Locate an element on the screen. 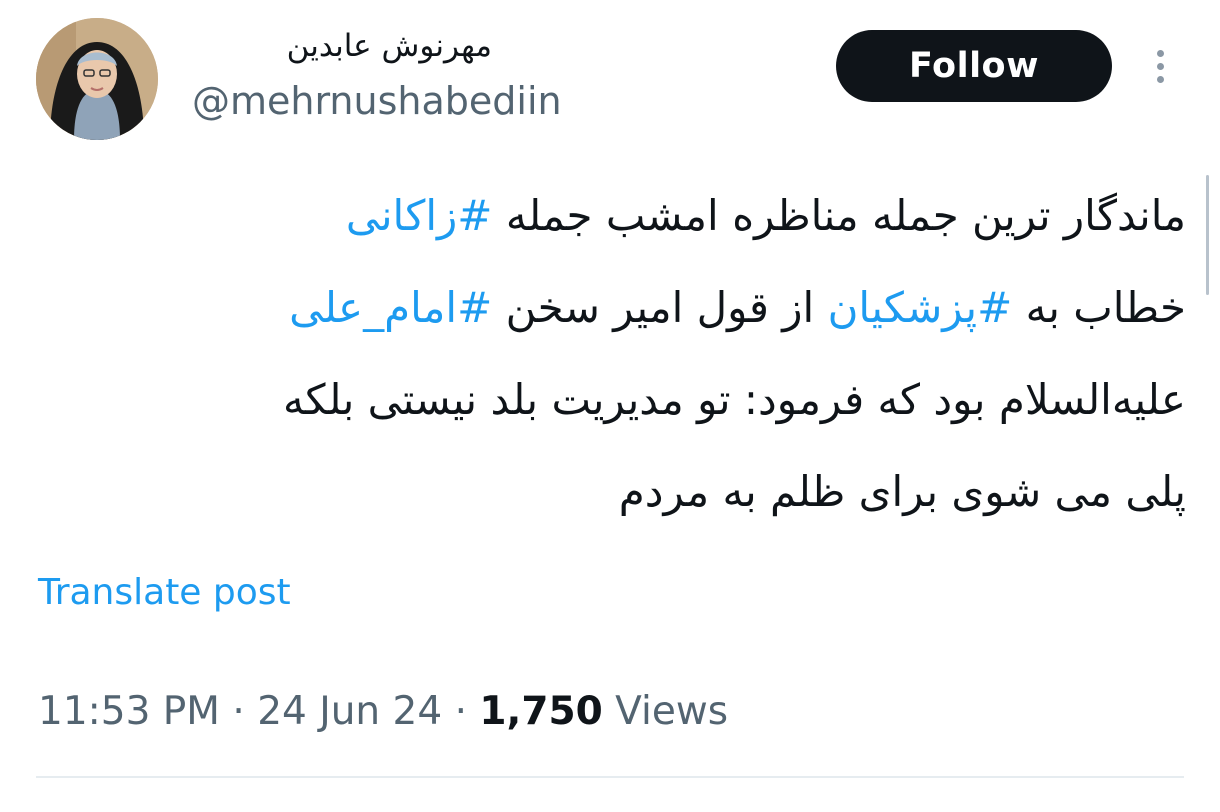 This screenshot has width=1220, height=812. tweet-text-segment: پلی می شوی برای ظلم به مردم is located at coordinates (902, 491).